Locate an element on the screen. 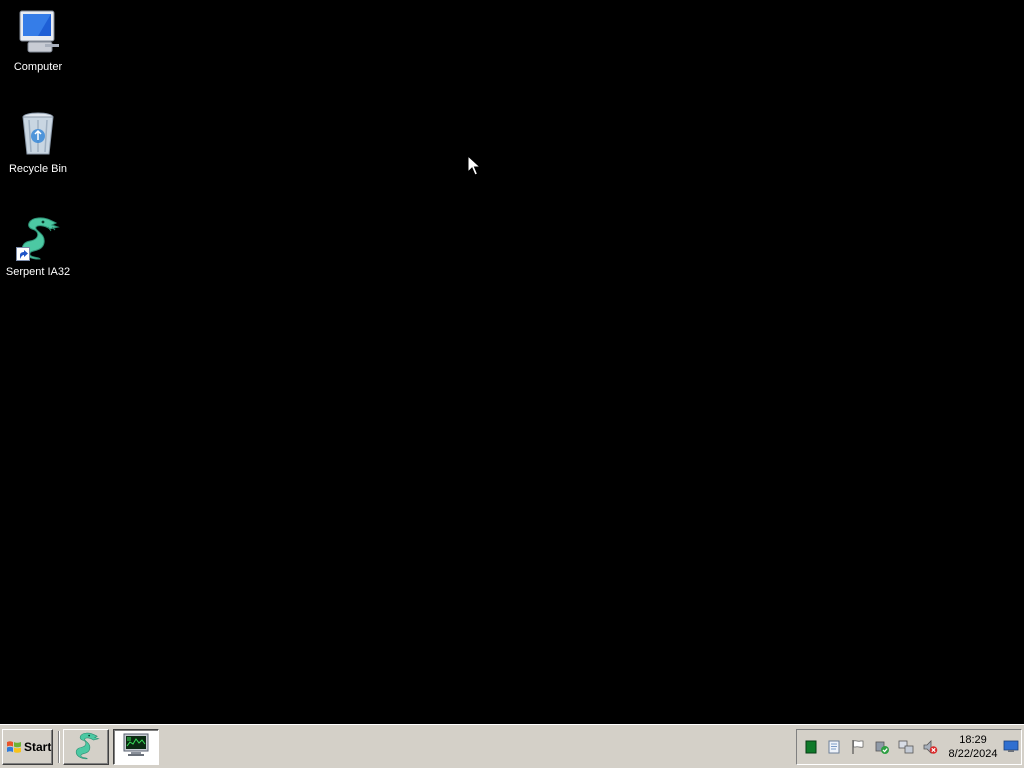 This screenshot has width=1024, height=768. taskbar-button-task-manager is located at coordinates (136, 747).